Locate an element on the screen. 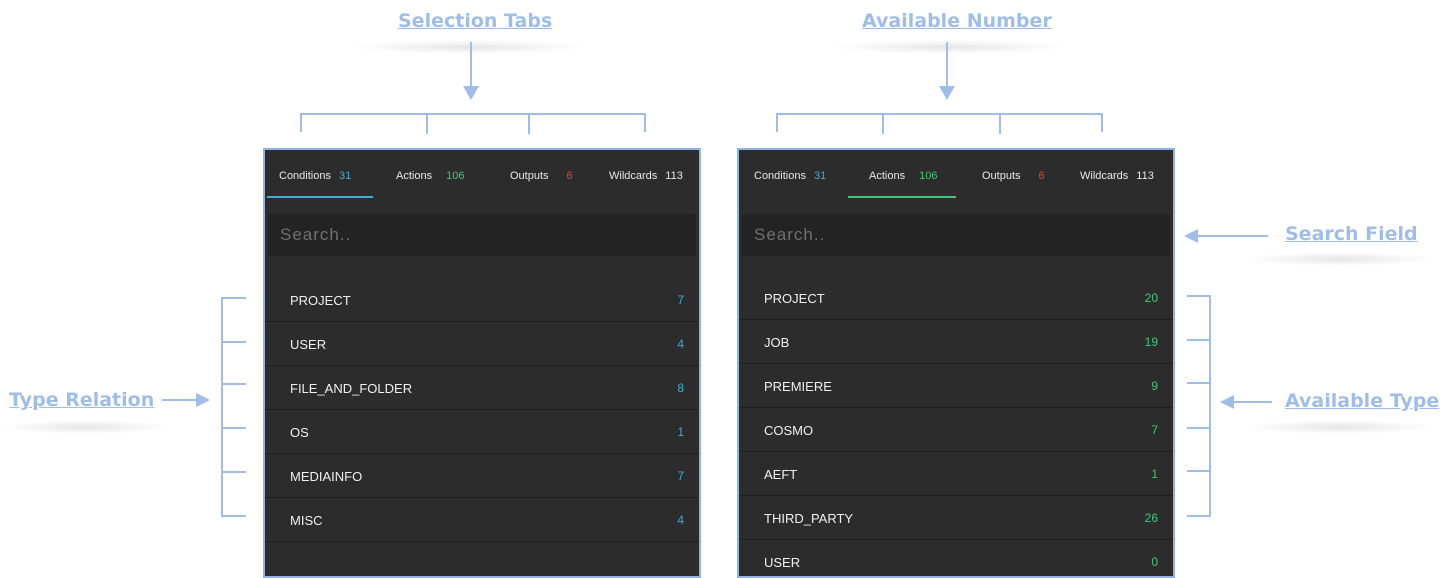 The width and height of the screenshot is (1449, 578). available-type-bracket is located at coordinates (1199, 406).